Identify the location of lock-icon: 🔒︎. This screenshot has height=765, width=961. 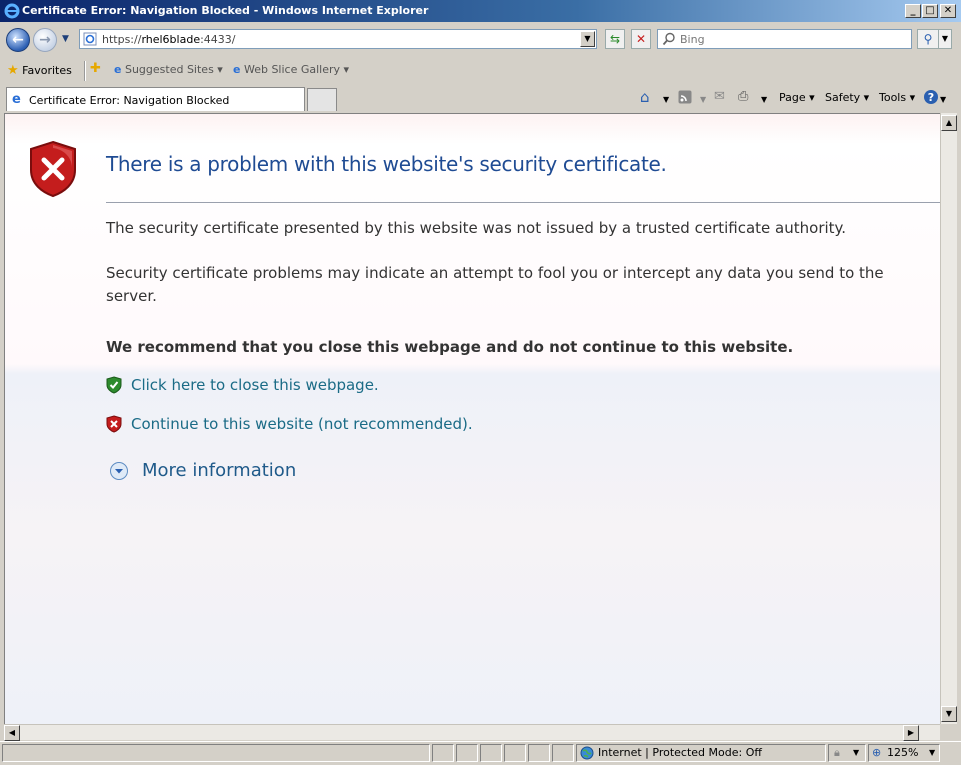
(837, 752).